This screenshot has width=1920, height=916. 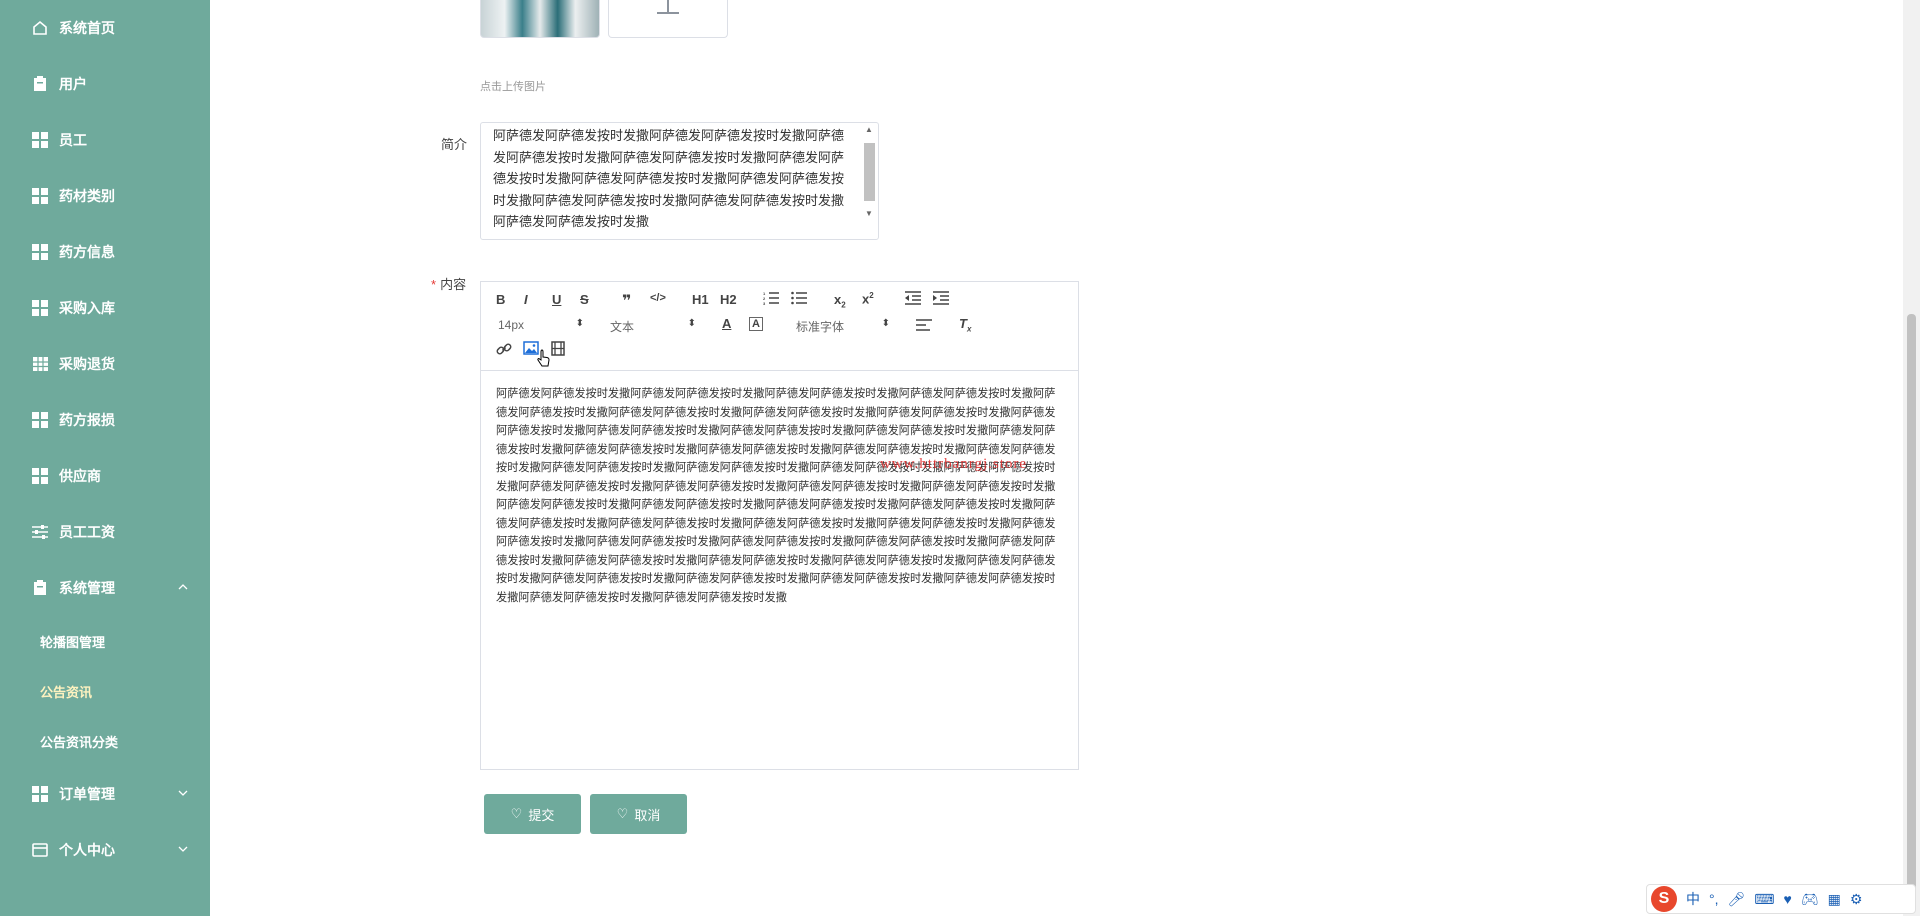 What do you see at coordinates (869, 129) in the screenshot?
I see `scroll-up-icon: ▲` at bounding box center [869, 129].